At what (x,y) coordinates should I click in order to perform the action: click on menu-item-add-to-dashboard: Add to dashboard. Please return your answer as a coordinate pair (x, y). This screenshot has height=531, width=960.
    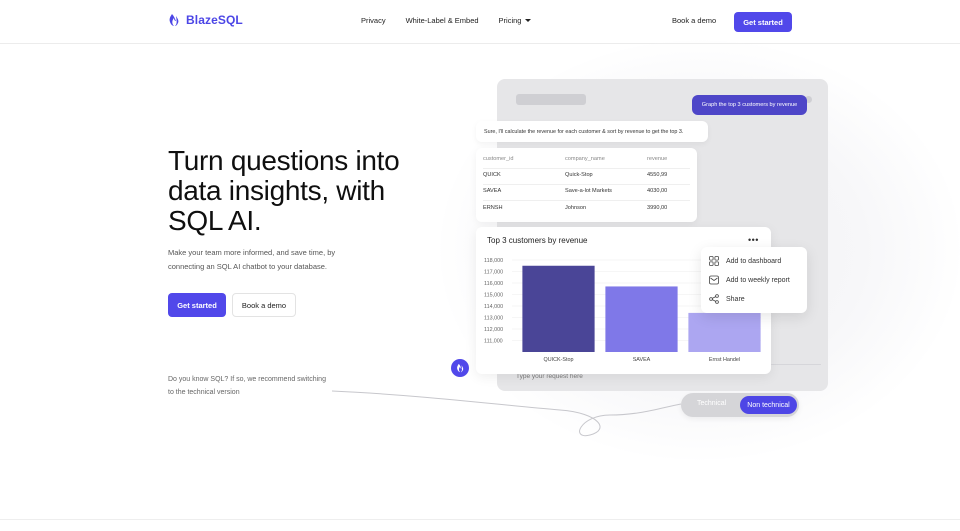
    Looking at the image, I should click on (745, 261).